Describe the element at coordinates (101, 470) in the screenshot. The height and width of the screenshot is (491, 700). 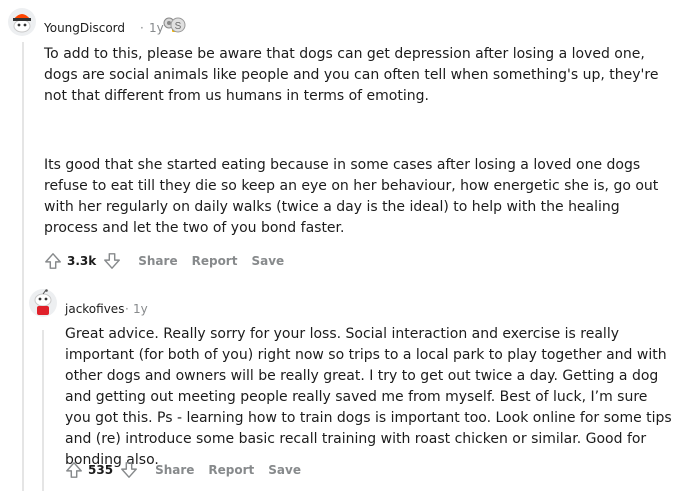
I see `vote-count: 535` at that location.